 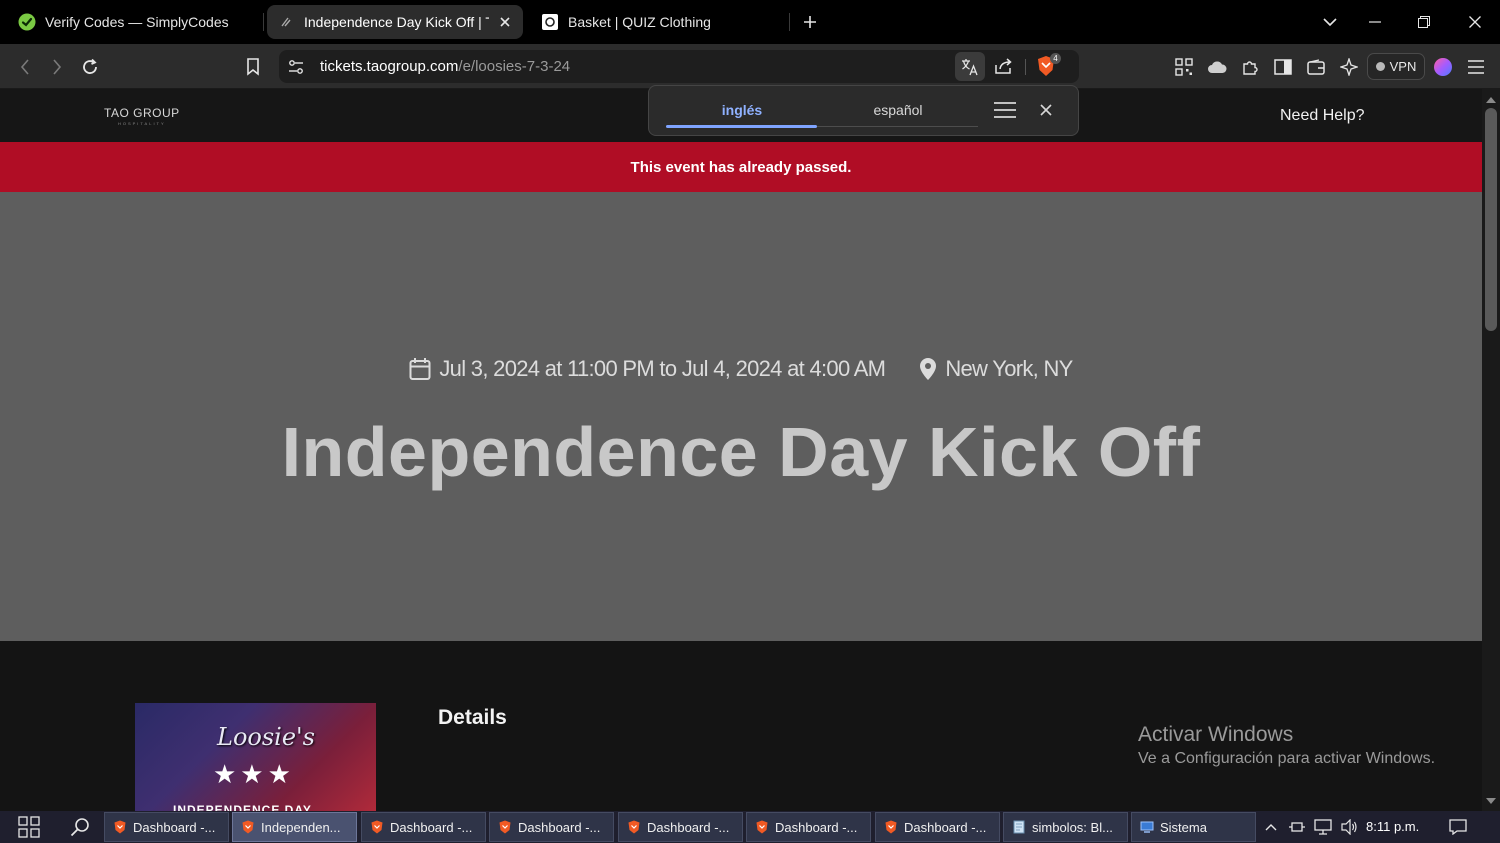 I want to click on tab-close-icon, so click(x=505, y=22).